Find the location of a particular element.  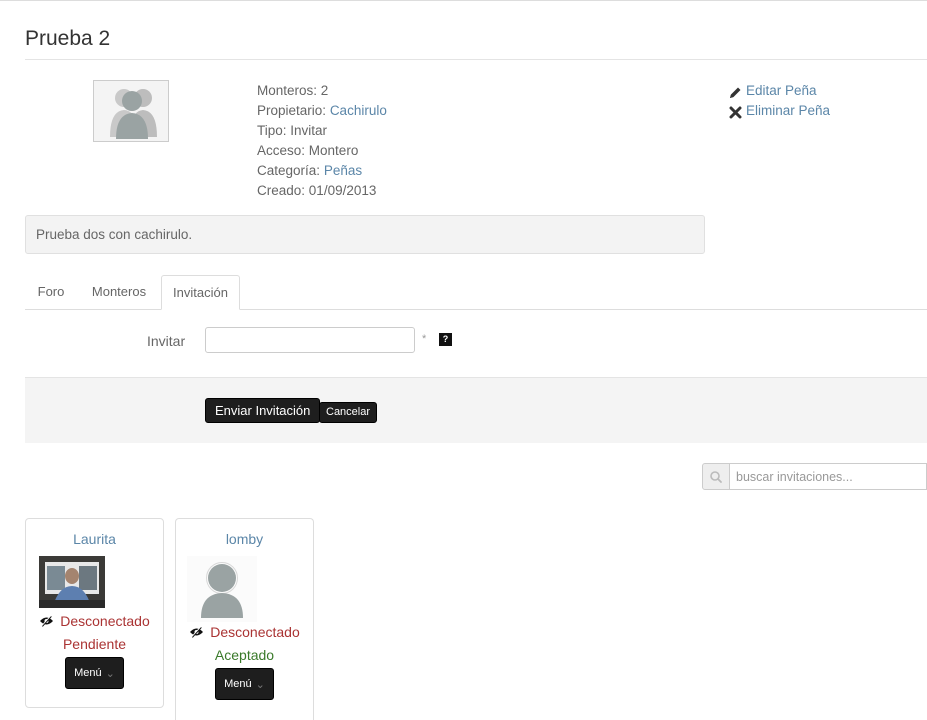

type-label: Tipo: is located at coordinates (272, 130).